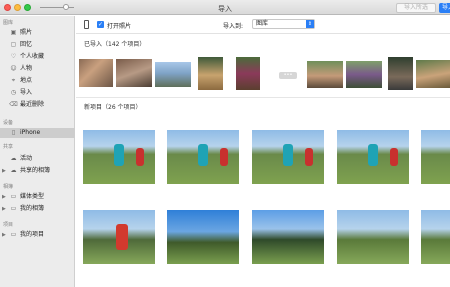 The width and height of the screenshot is (450, 287). I want to click on more-items-indicator: •••, so click(288, 75).